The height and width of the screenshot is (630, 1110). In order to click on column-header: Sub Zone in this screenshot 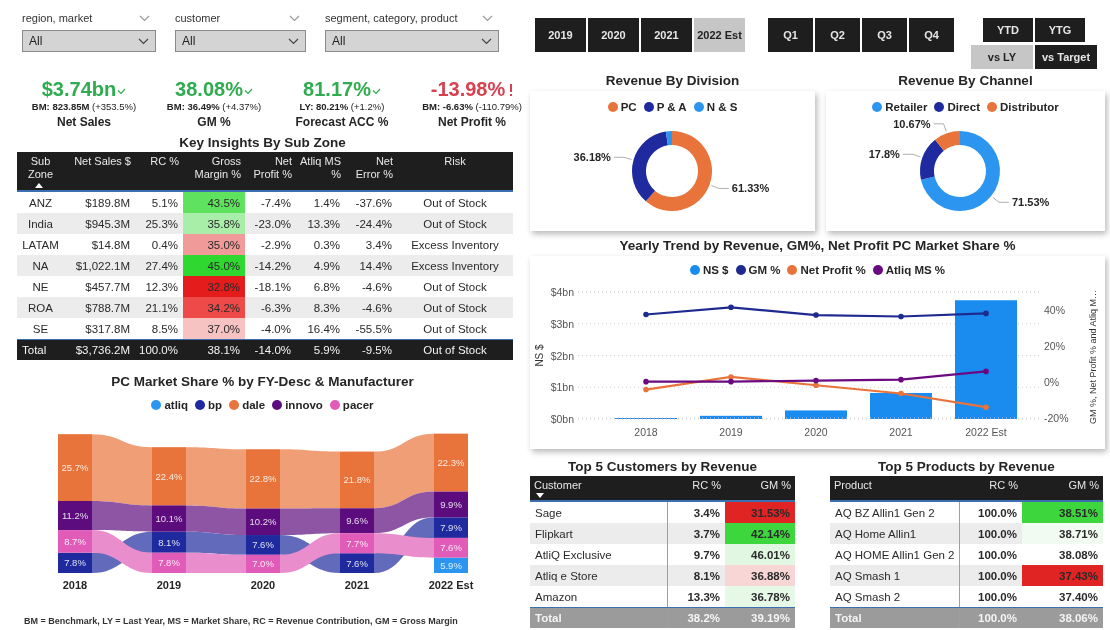, I will do `click(40, 168)`.